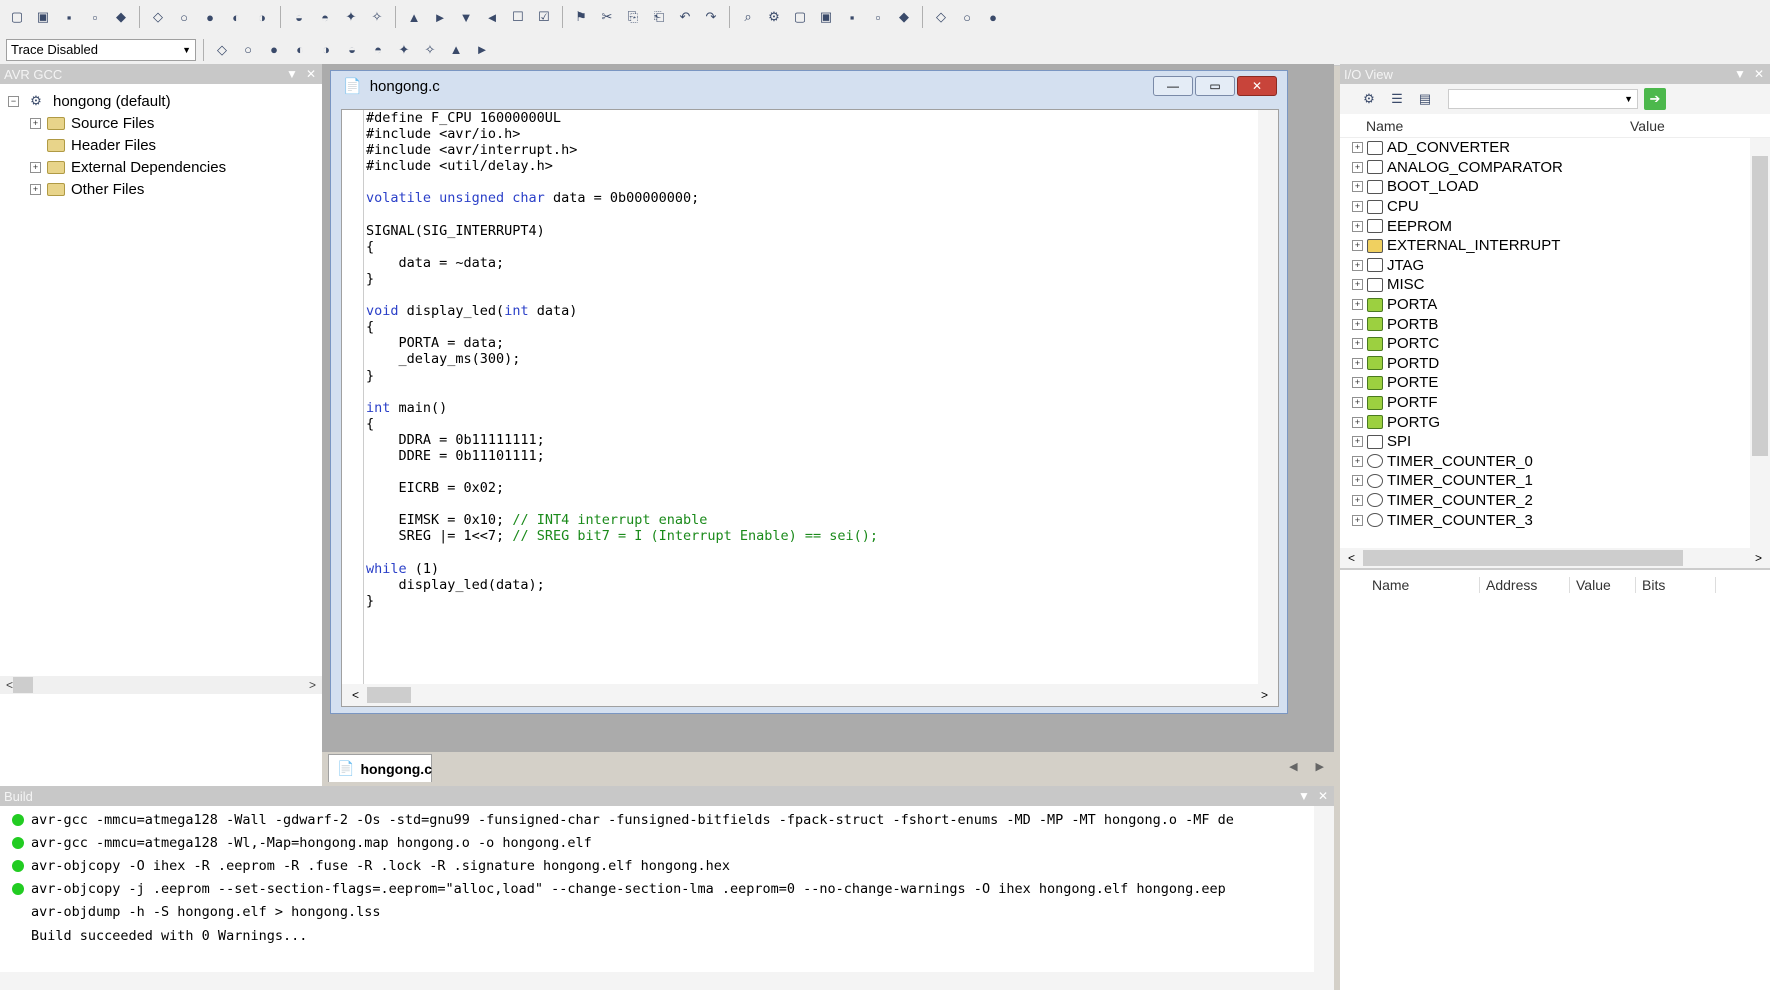 Image resolution: width=1770 pixels, height=990 pixels. Describe the element at coordinates (377, 17) in the screenshot. I see `binoculars-icon: ✧` at that location.